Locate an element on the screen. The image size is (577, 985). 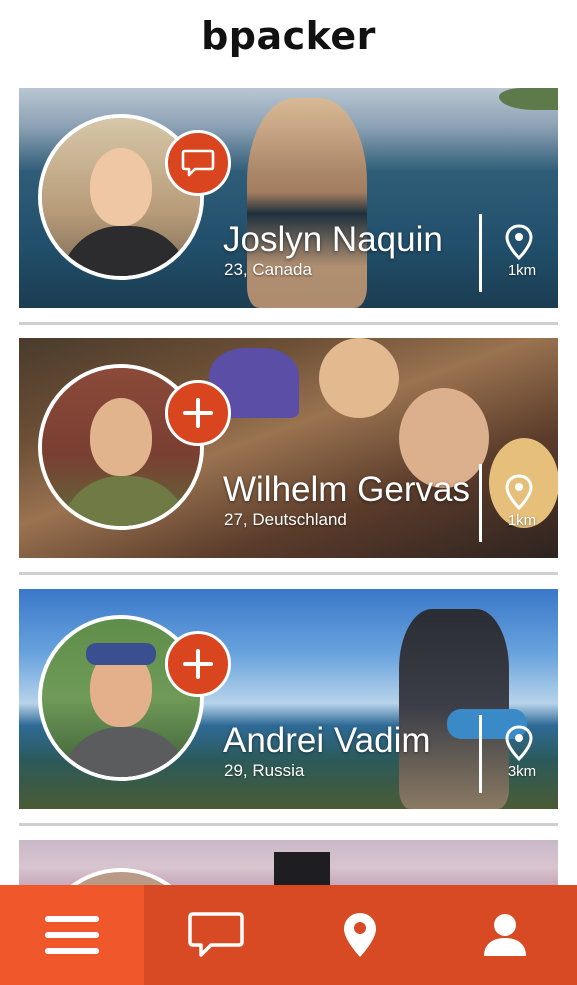
hamburger-menu-icon is located at coordinates (72, 935).